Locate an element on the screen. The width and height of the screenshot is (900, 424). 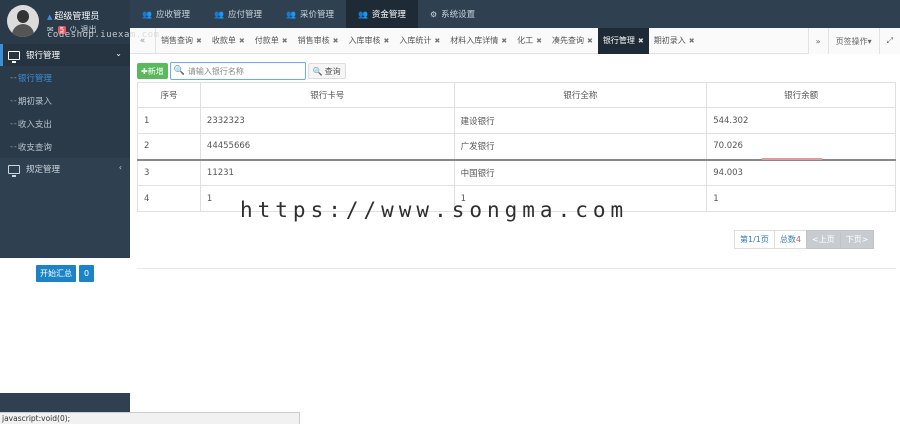
watermark-center: https://www.songma.com is located at coordinates (434, 210).